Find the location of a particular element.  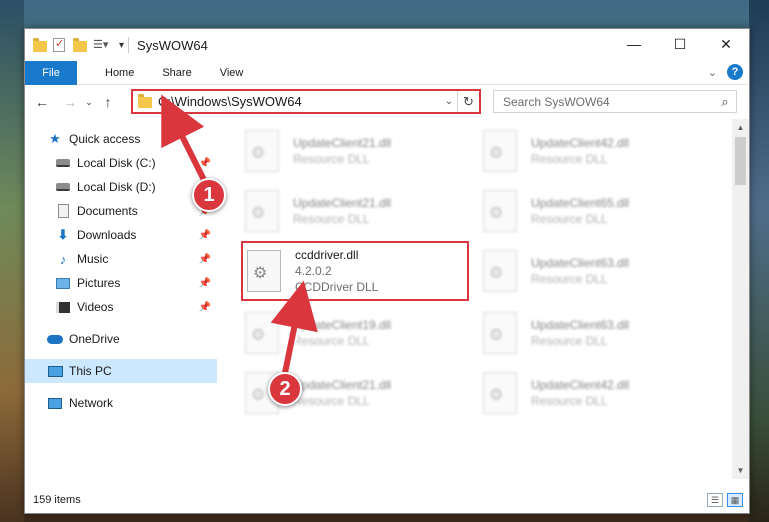

annotation-arrows is located at coordinates (239, 238).